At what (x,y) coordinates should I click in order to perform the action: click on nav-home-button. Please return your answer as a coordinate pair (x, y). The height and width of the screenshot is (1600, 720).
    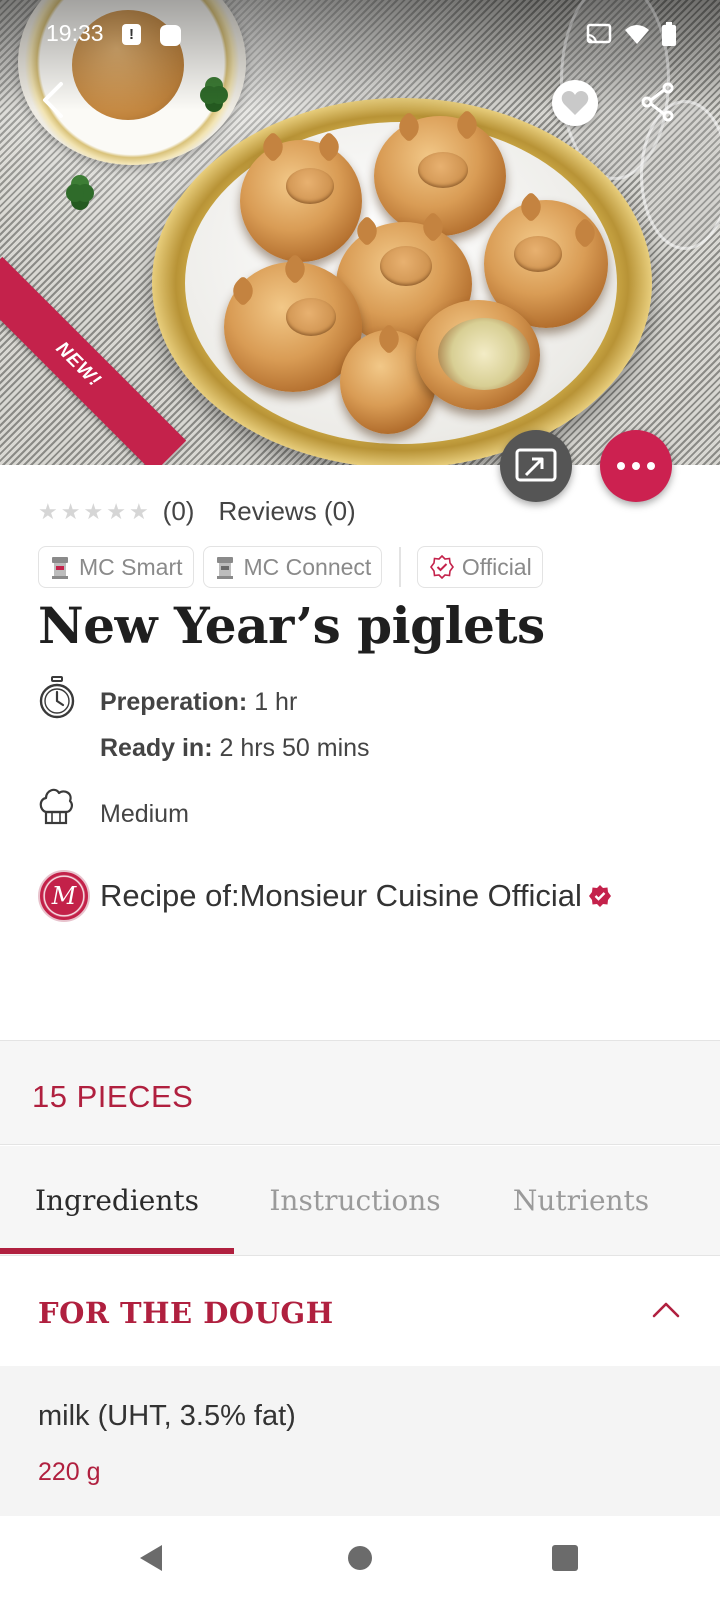
    Looking at the image, I should click on (360, 1558).